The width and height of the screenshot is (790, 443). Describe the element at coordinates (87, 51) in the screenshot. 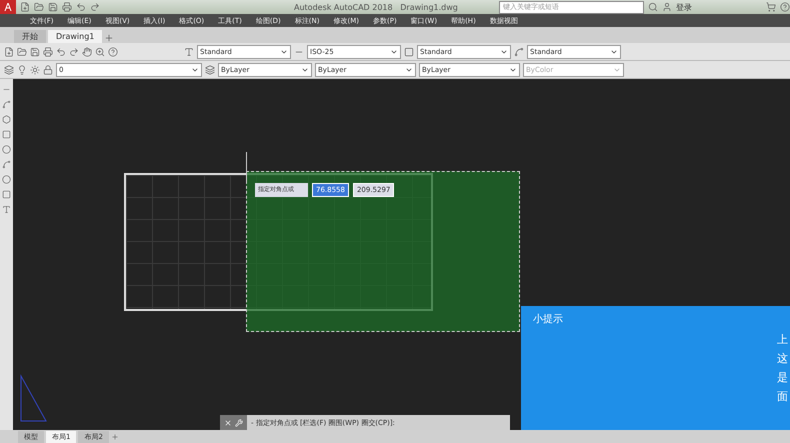

I see `hand-icon` at that location.